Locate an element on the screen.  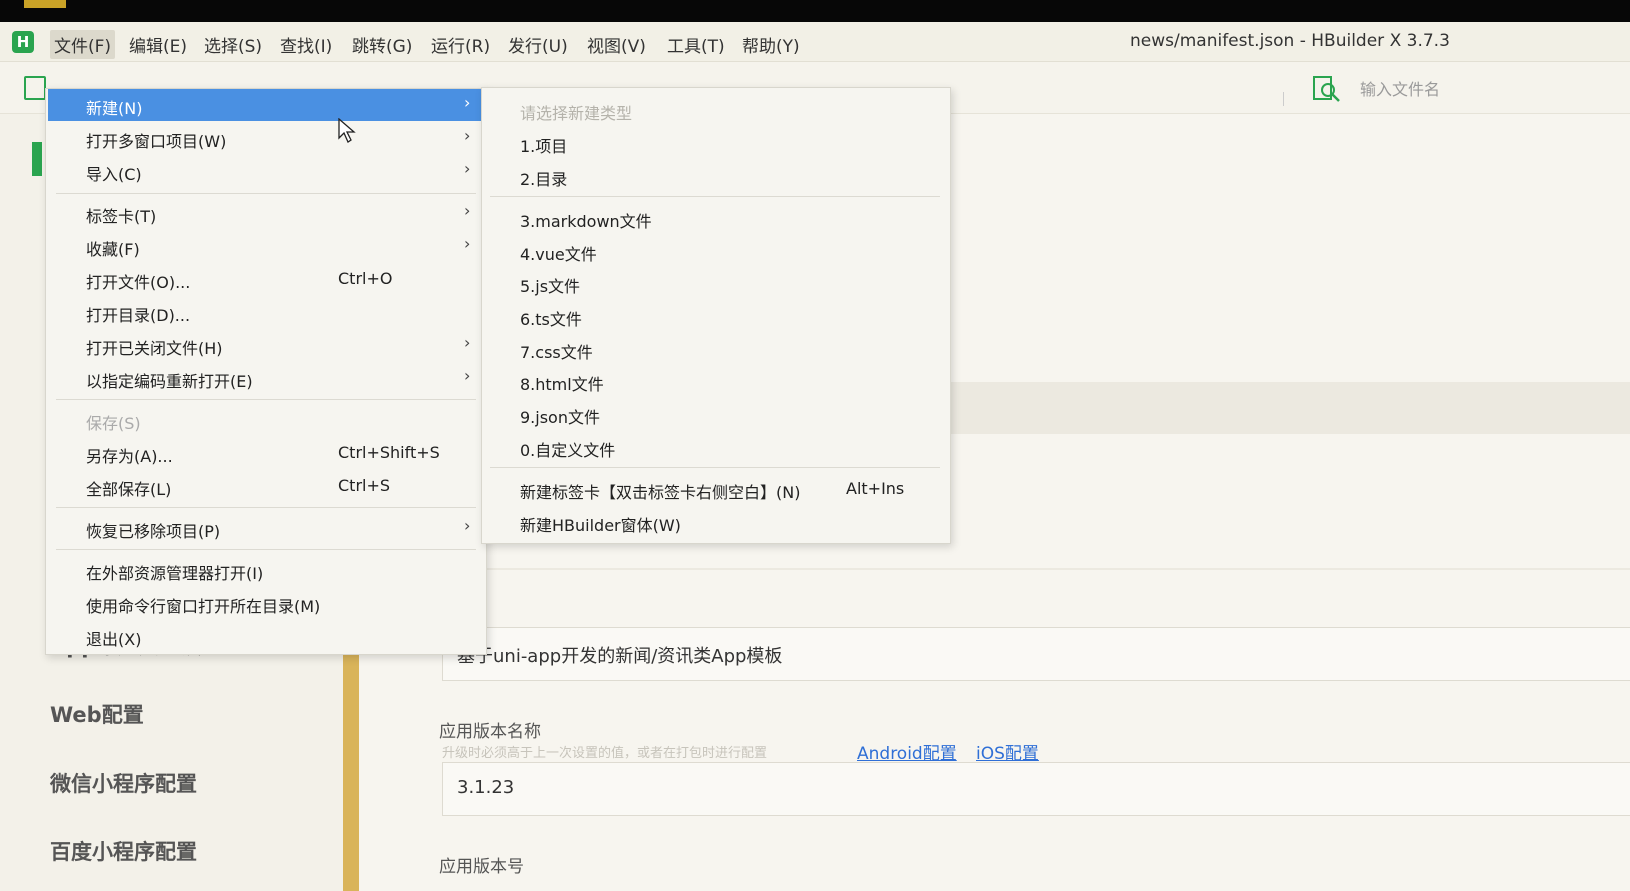
file-menu-open-terminal: 使用命令行窗口打开所在目录(M) is located at coordinates (266, 603).